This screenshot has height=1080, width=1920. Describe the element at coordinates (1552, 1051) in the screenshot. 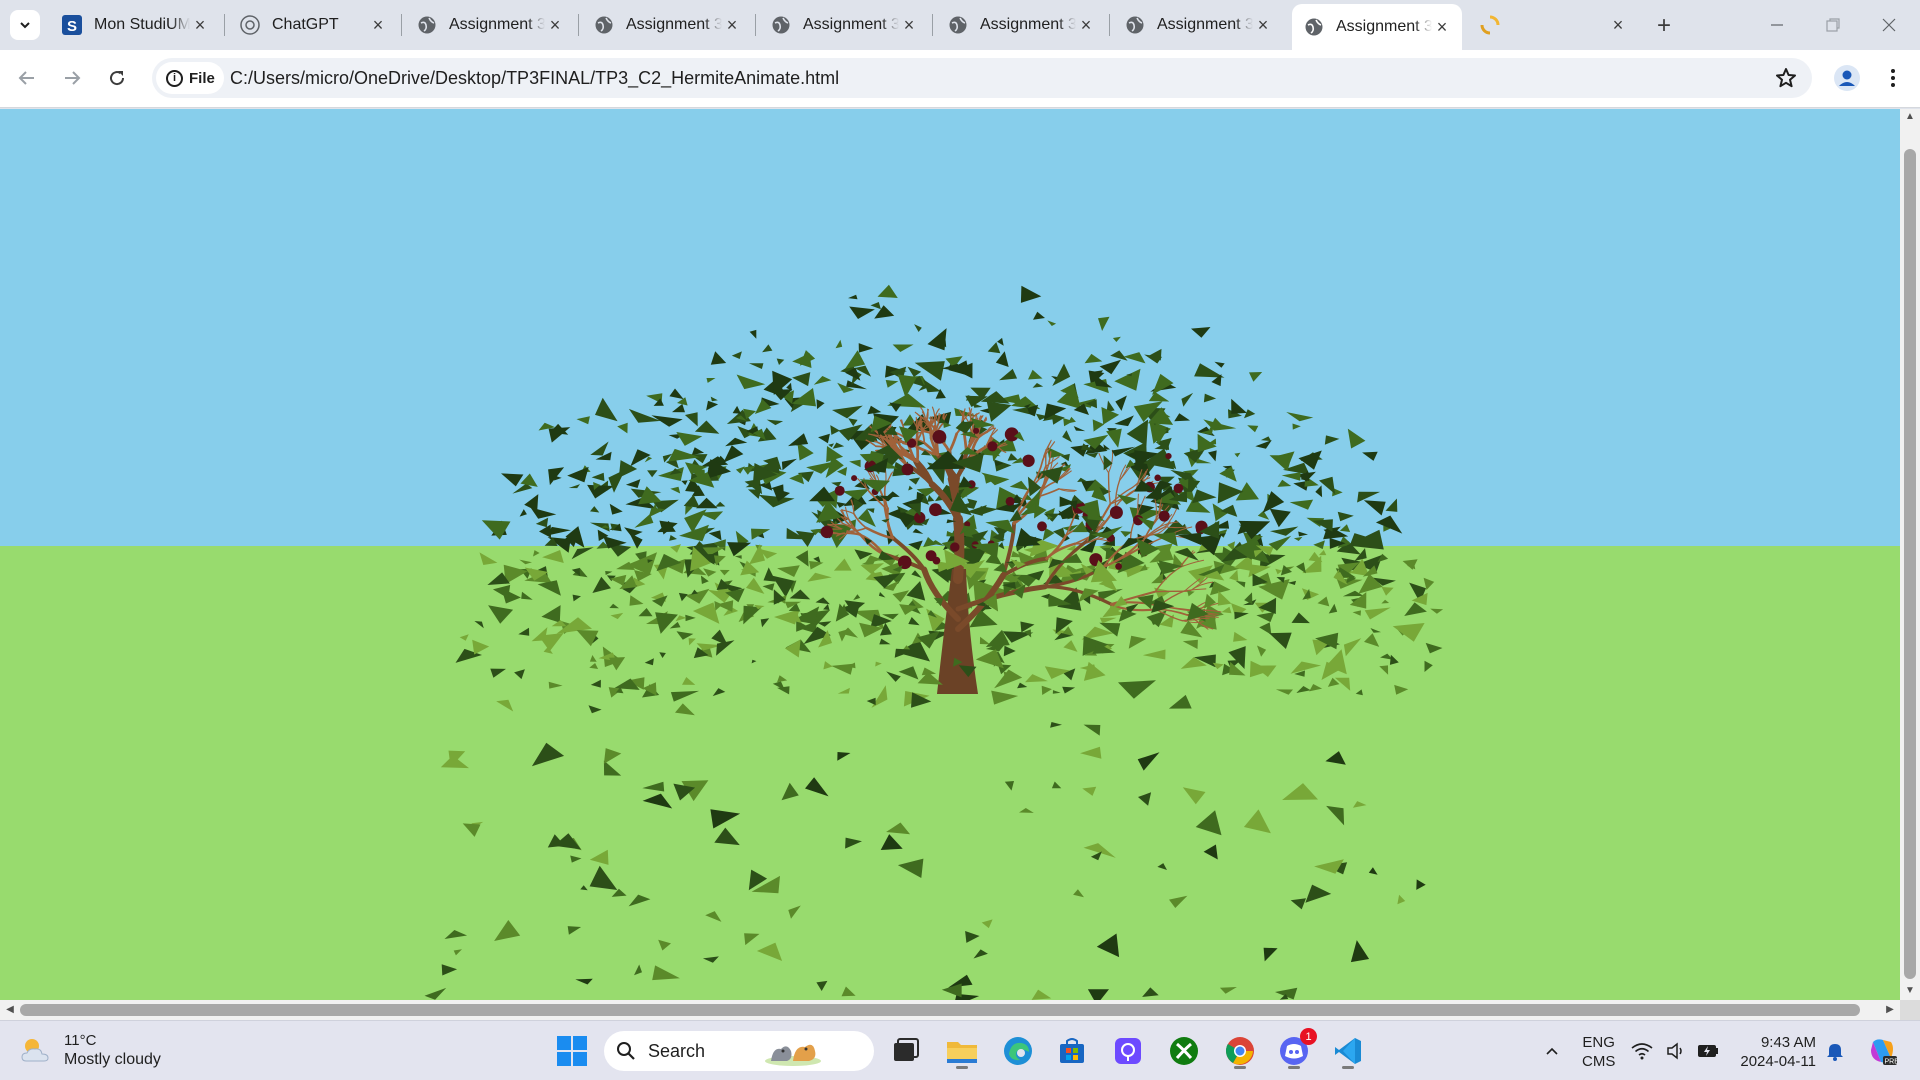

I see `show-hidden-icons-button` at that location.